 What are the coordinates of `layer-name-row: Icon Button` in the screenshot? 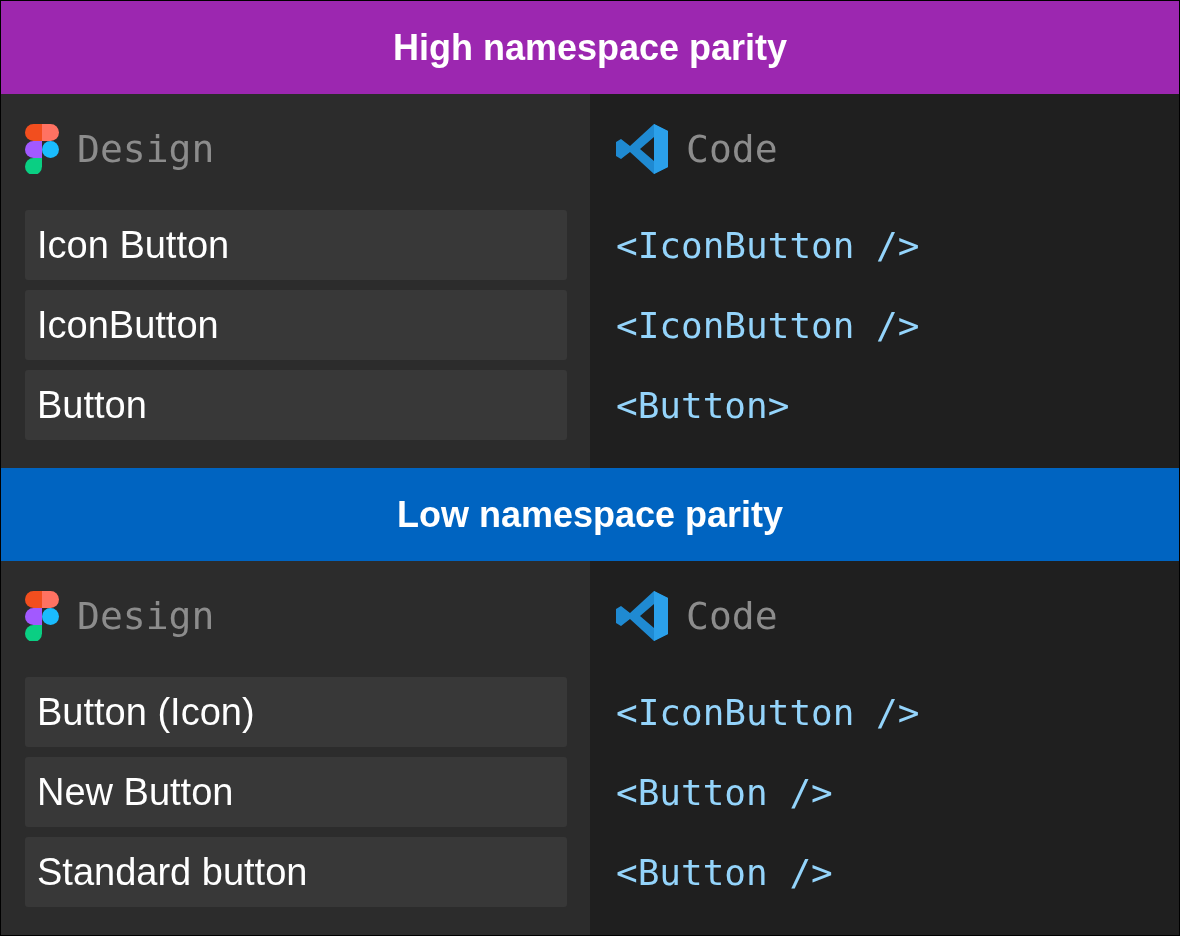 It's located at (296, 245).